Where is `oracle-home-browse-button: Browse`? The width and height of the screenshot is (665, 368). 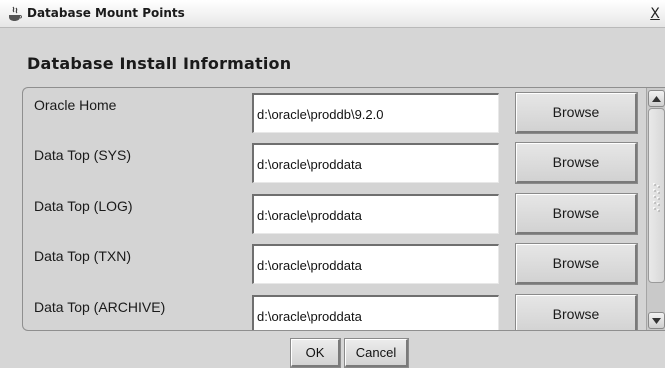
oracle-home-browse-button: Browse is located at coordinates (576, 113).